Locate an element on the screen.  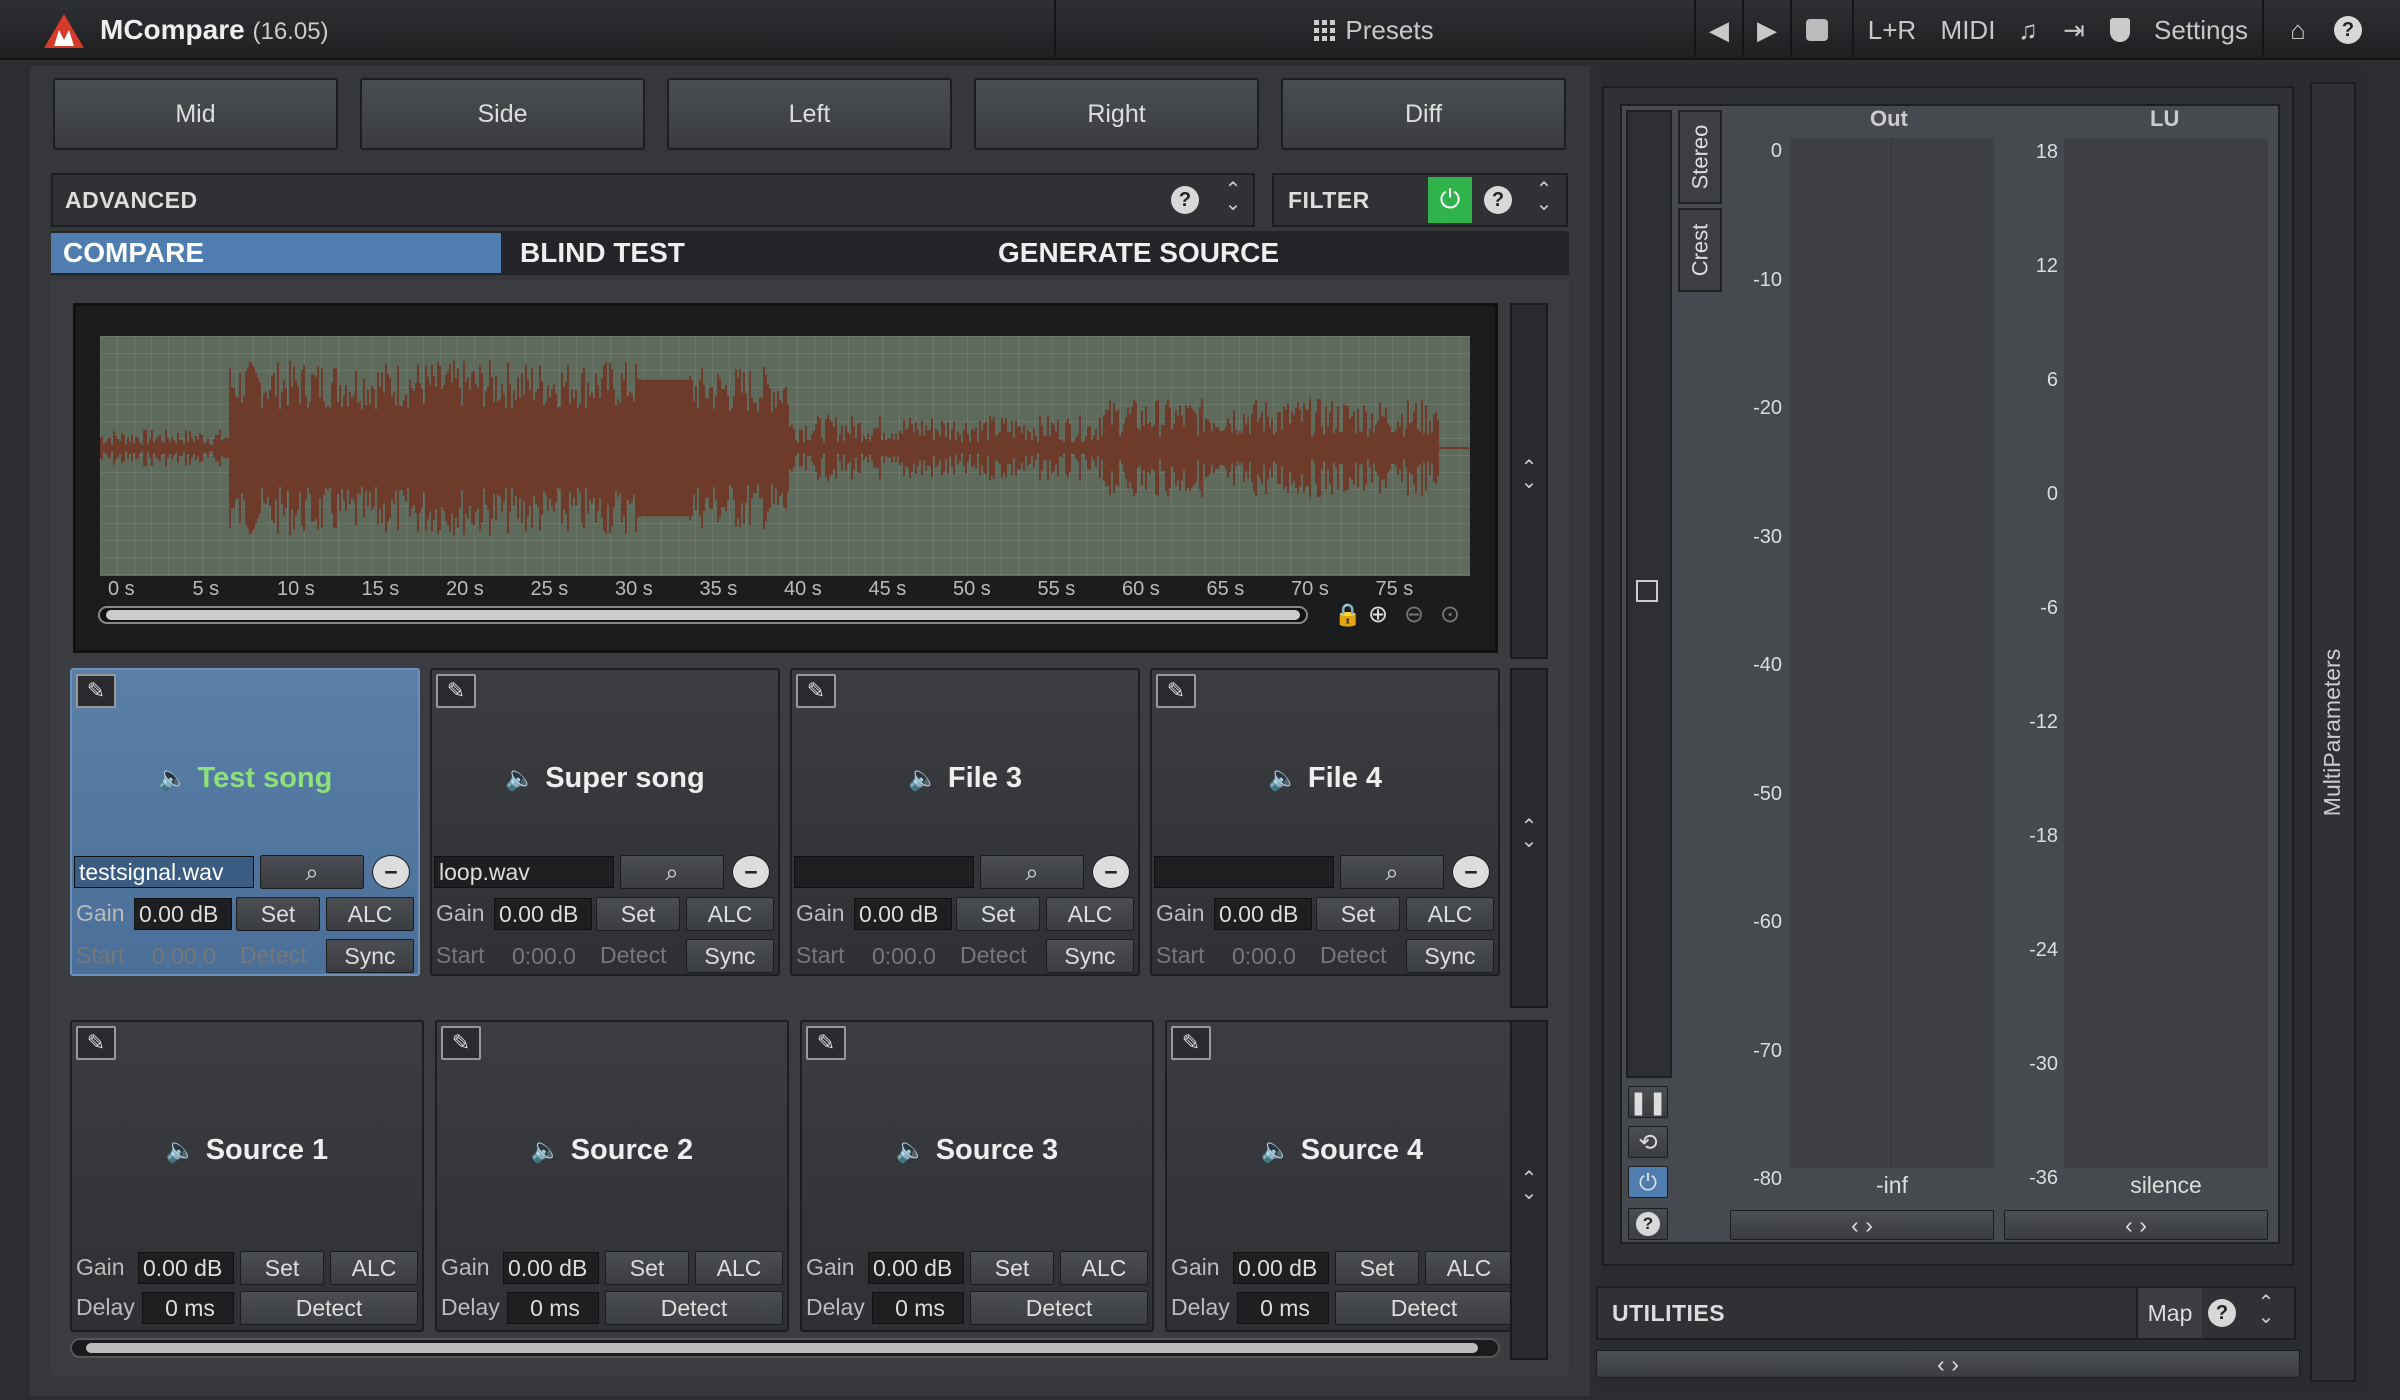
mode-side-button: Side is located at coordinates (502, 114).